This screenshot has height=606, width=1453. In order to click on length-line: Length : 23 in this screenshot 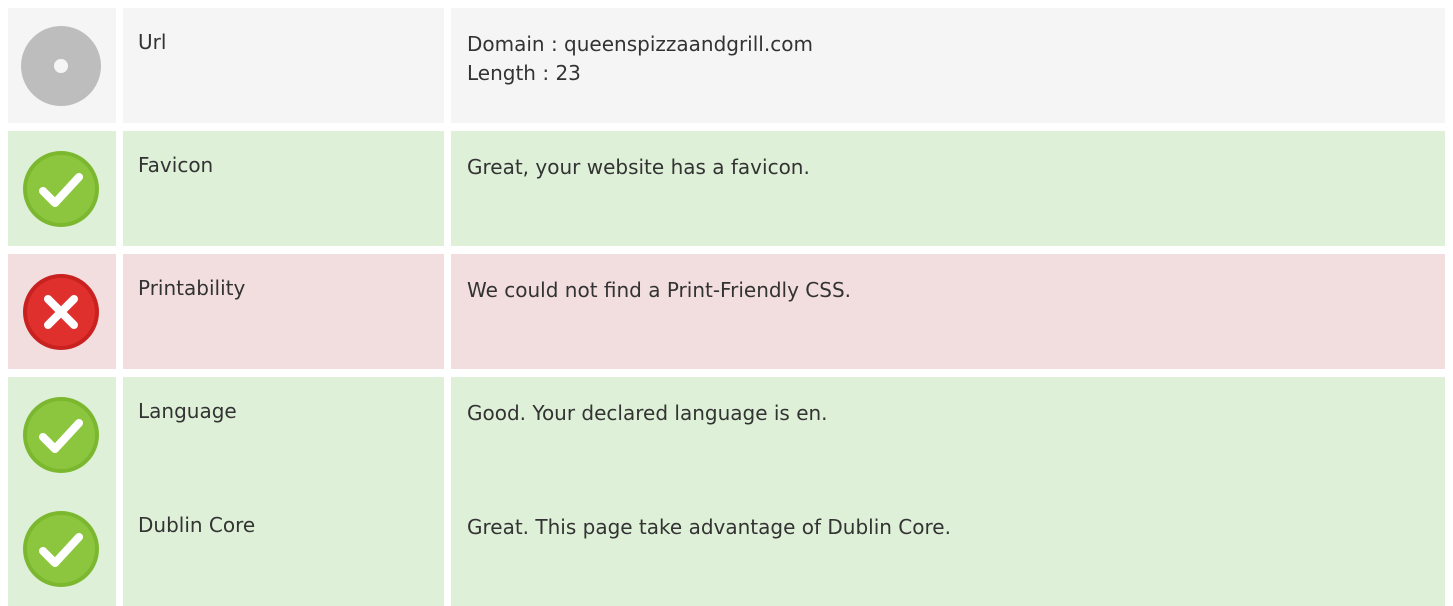, I will do `click(524, 73)`.